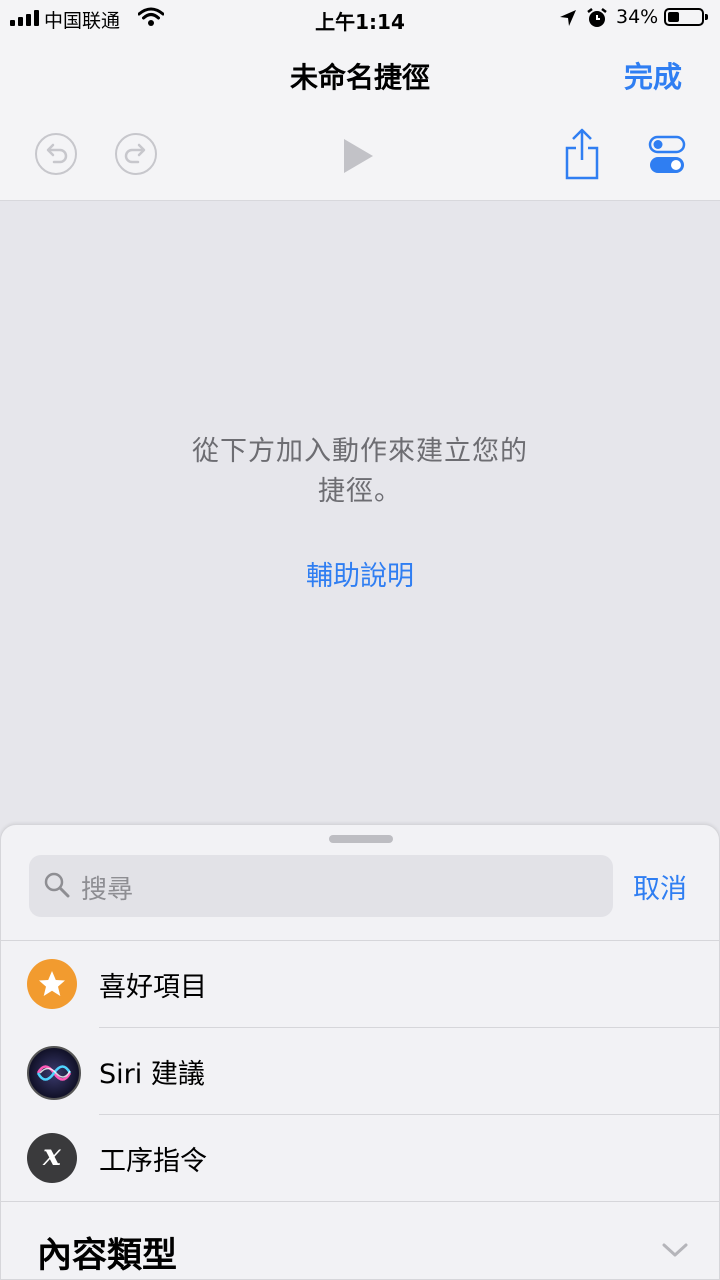  Describe the element at coordinates (637, 17) in the screenshot. I see `battery-percent: 34%` at that location.